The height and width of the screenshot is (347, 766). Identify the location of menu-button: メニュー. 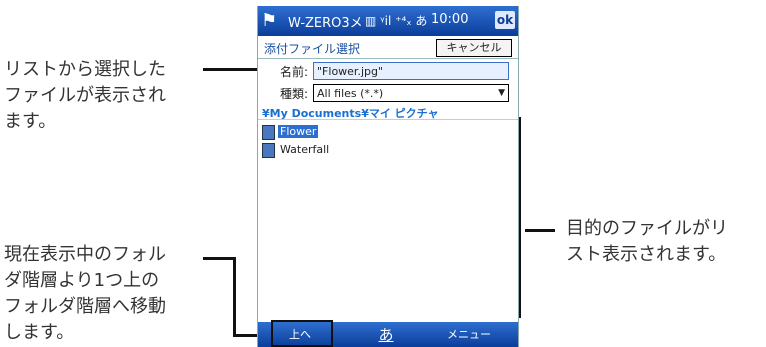
(469, 335).